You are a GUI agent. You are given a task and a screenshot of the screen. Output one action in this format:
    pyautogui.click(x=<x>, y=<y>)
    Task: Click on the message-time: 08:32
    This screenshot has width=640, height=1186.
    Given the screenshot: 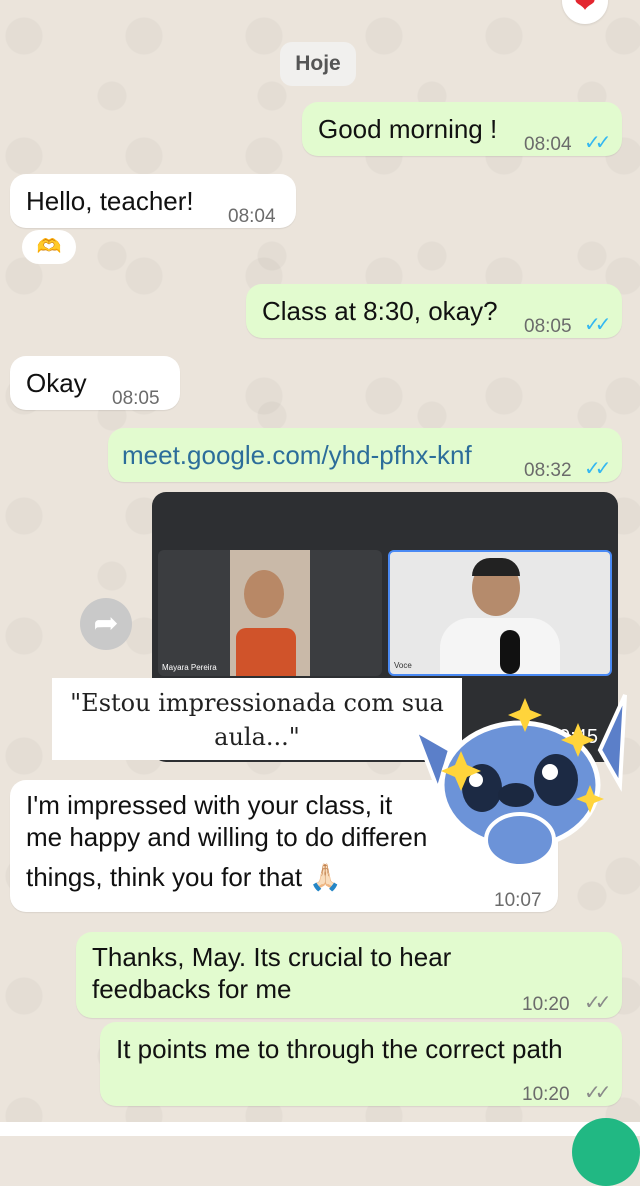 What is the action you would take?
    pyautogui.click(x=548, y=470)
    